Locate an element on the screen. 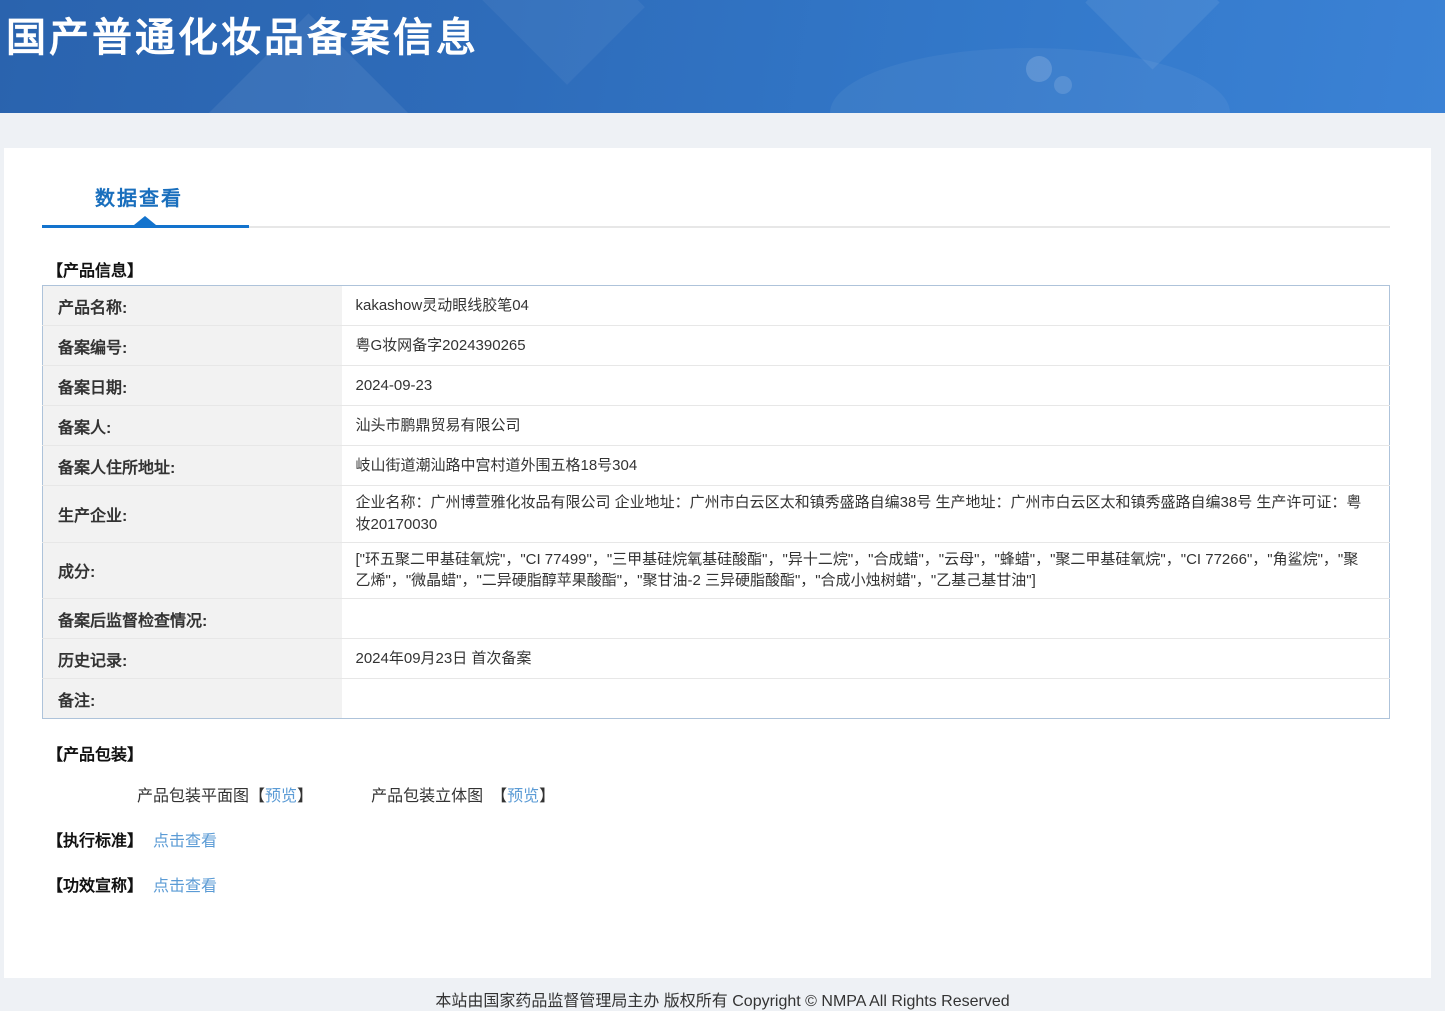  section-product-info: 【产品信息】 is located at coordinates (95, 271).